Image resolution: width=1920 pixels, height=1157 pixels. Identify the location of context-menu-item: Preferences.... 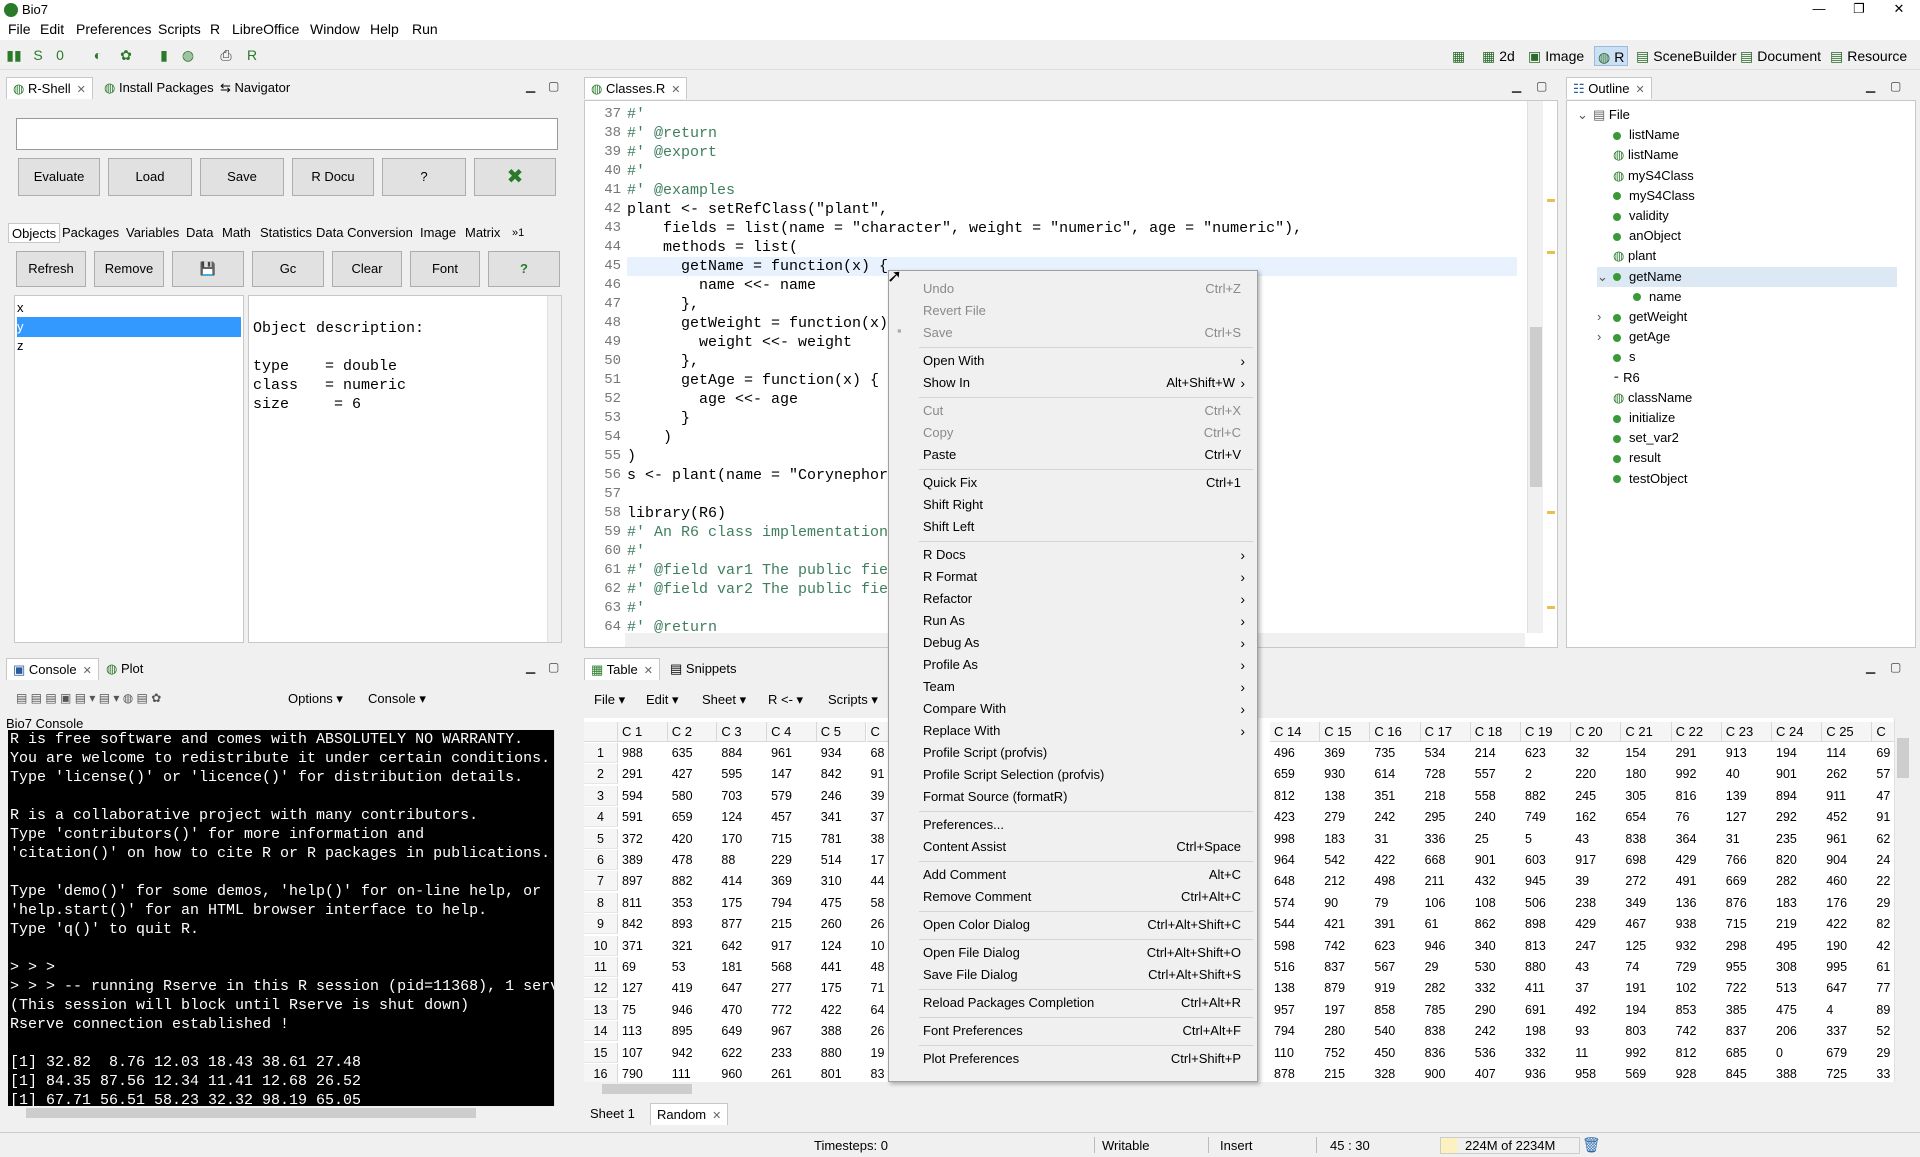
(1086, 825).